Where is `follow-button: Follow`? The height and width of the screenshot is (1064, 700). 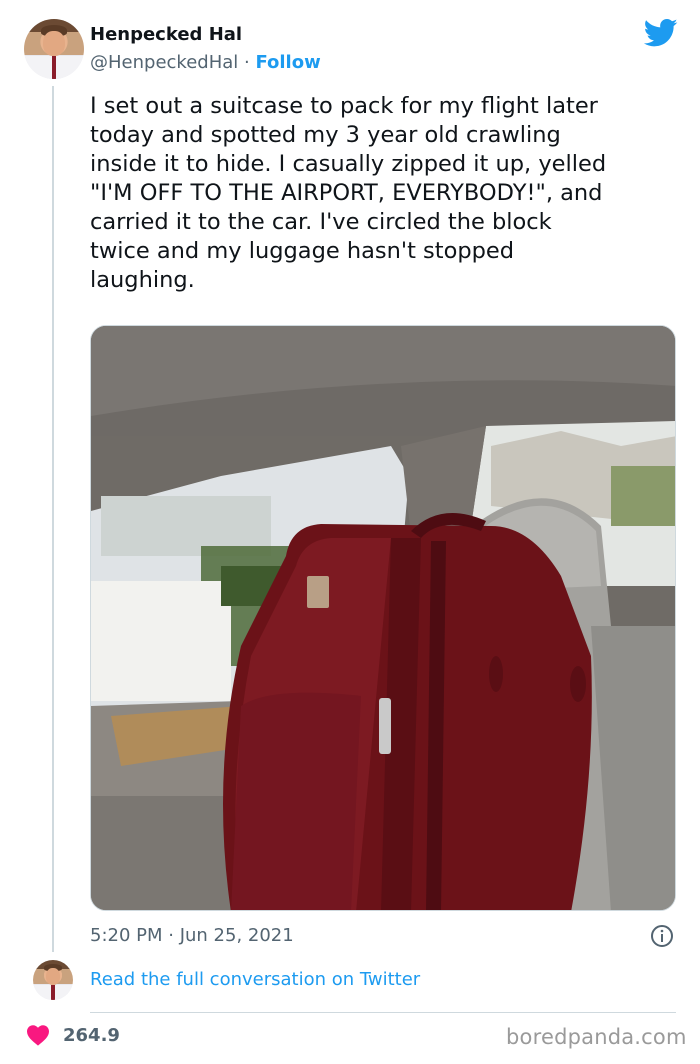
follow-button: Follow is located at coordinates (287, 62).